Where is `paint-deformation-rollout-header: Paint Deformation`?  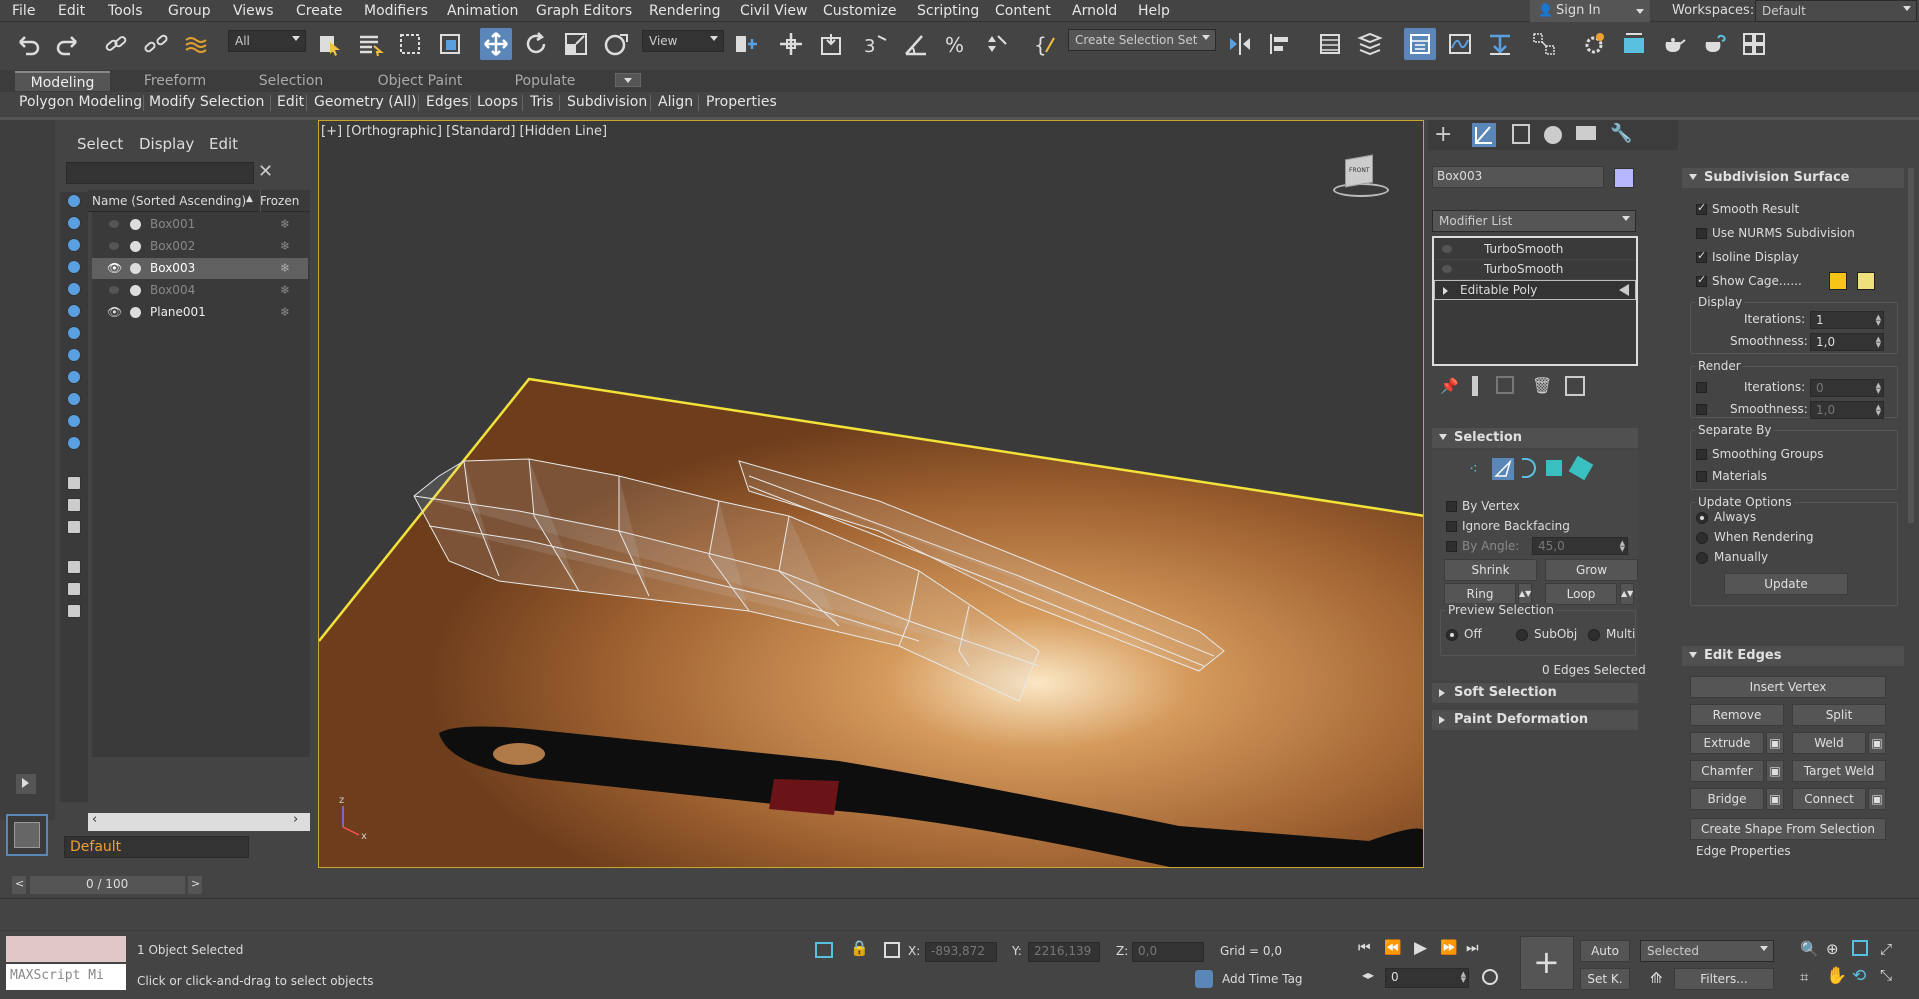
paint-deformation-rollout-header: Paint Deformation is located at coordinates (1535, 720).